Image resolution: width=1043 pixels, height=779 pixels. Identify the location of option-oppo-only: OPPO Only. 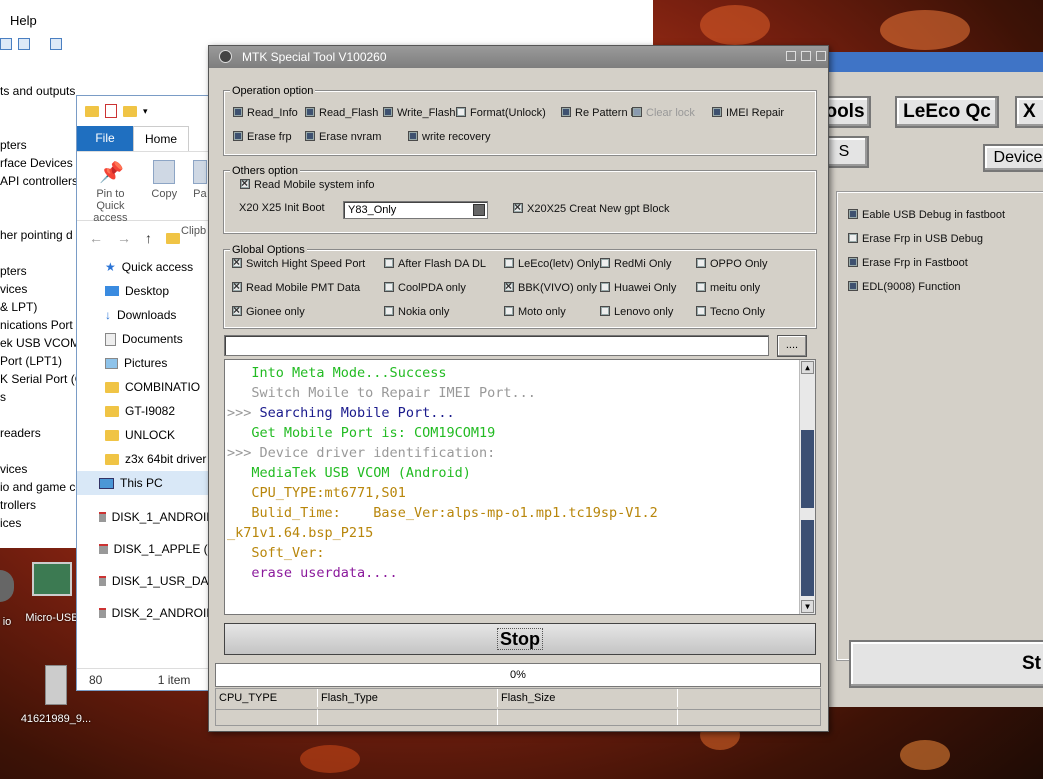
(731, 264).